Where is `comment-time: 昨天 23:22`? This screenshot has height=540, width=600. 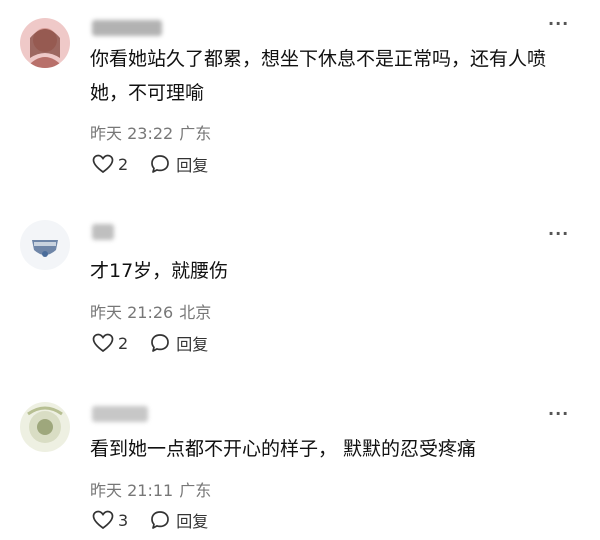
comment-time: 昨天 23:22 is located at coordinates (132, 133).